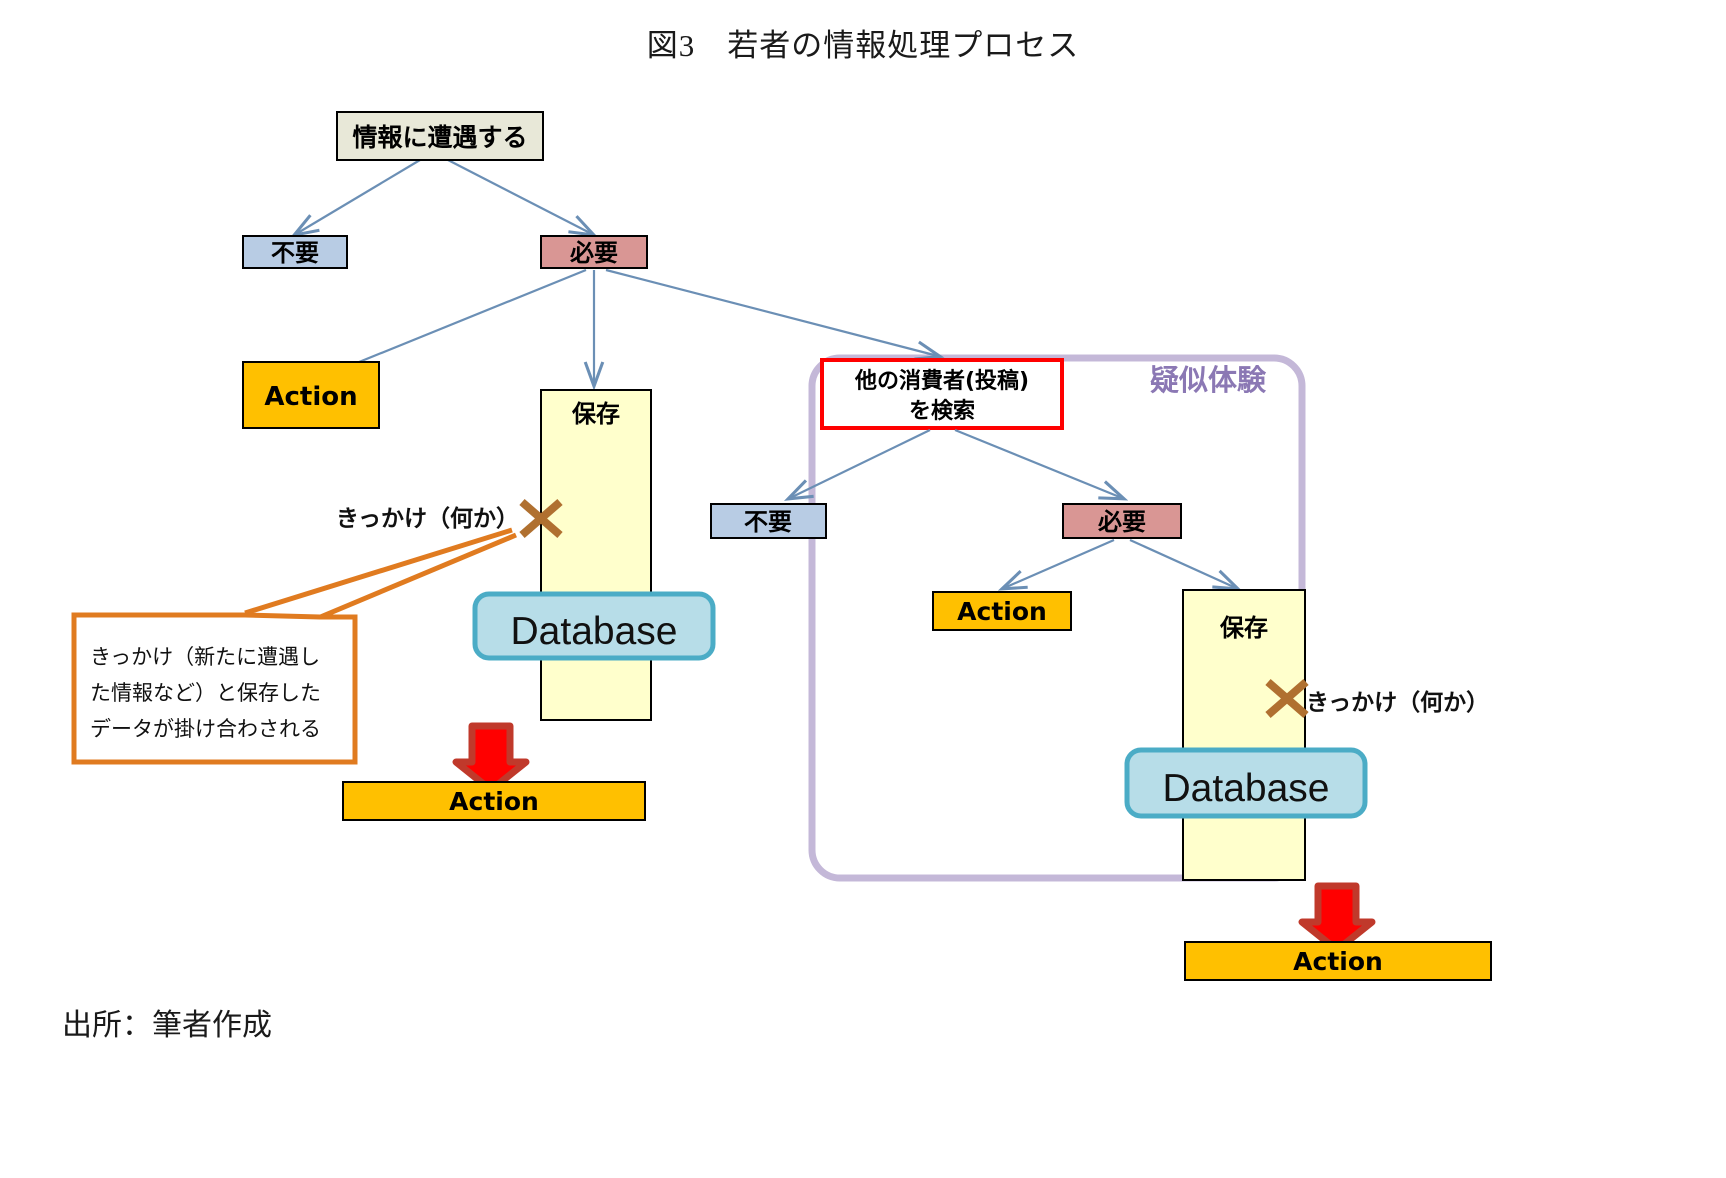  Describe the element at coordinates (1337, 918) in the screenshot. I see `red-arrow-right` at that location.